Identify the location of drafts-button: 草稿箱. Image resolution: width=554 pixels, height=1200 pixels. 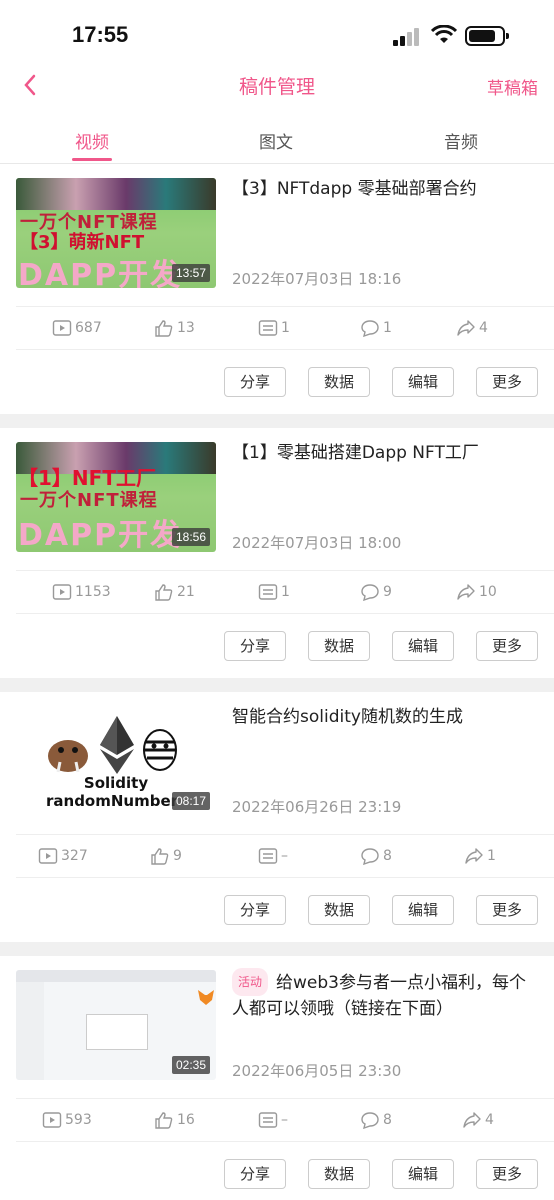
(512, 86).